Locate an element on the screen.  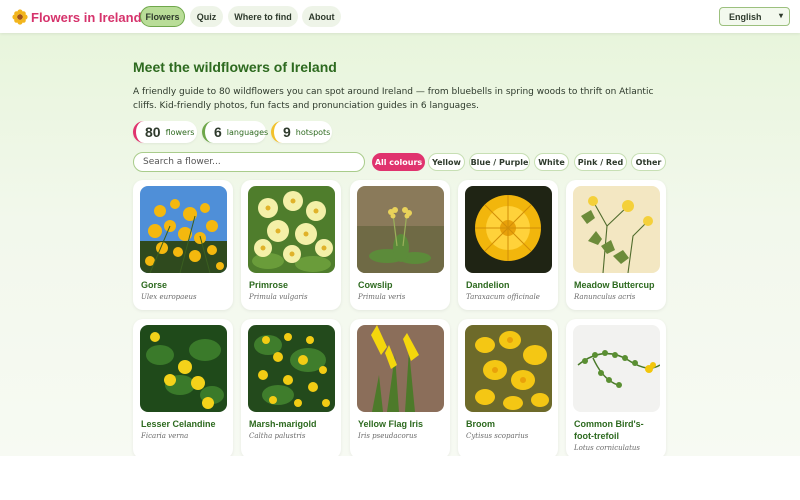
flower-card-meadow-buttercup: Meadow Buttercup Ranunculus acris is located at coordinates (616, 245).